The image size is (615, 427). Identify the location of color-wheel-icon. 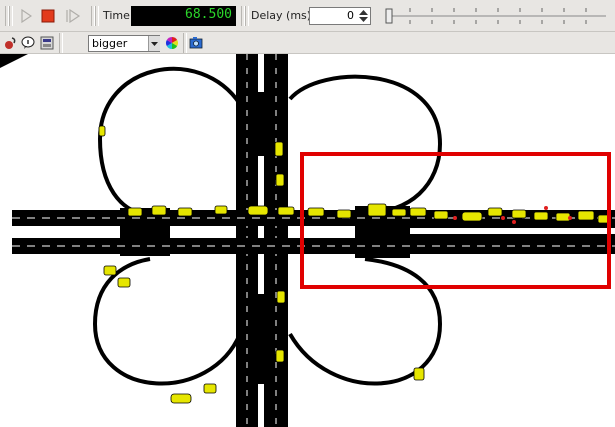
(172, 43).